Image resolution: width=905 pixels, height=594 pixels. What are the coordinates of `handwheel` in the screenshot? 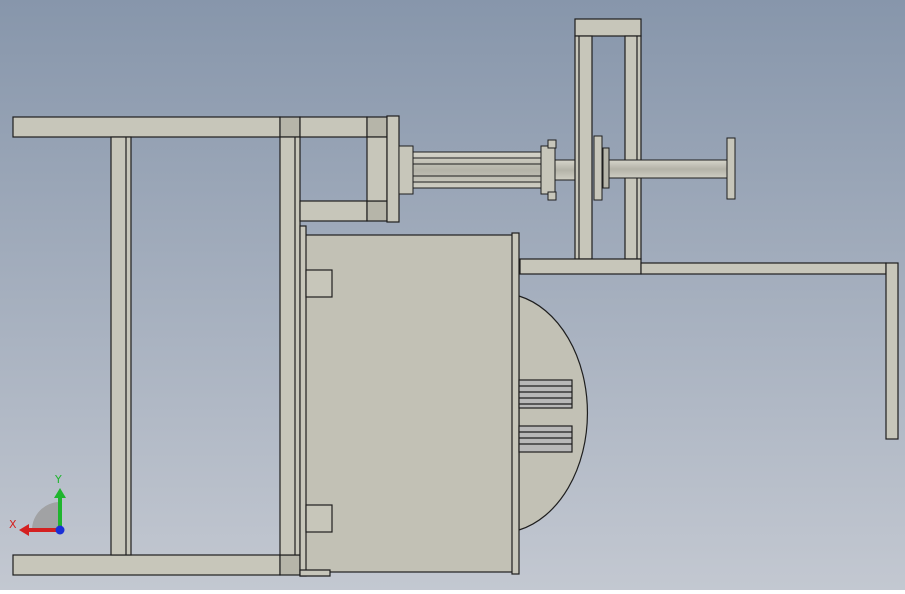 It's located at (731, 168).